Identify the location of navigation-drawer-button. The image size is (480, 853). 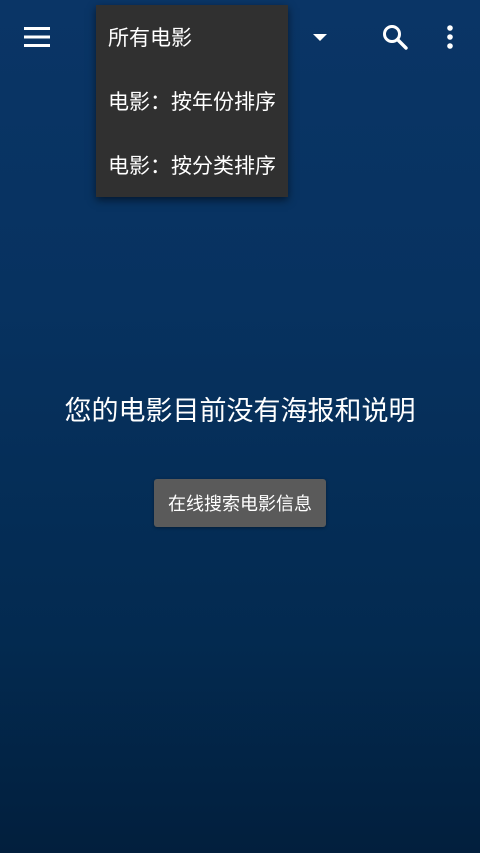
(37, 37).